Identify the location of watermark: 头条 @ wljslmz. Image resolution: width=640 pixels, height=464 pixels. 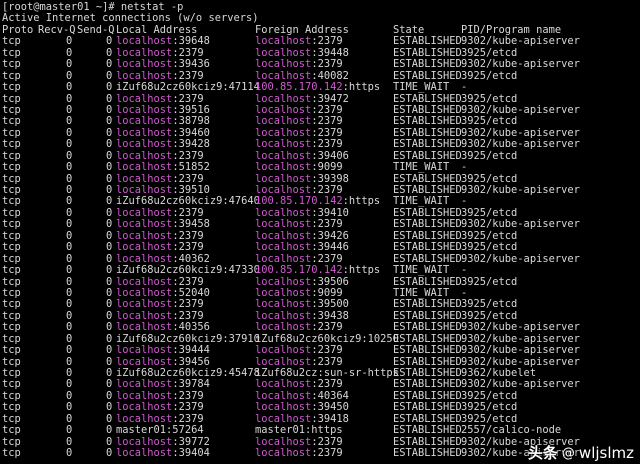
(580, 452).